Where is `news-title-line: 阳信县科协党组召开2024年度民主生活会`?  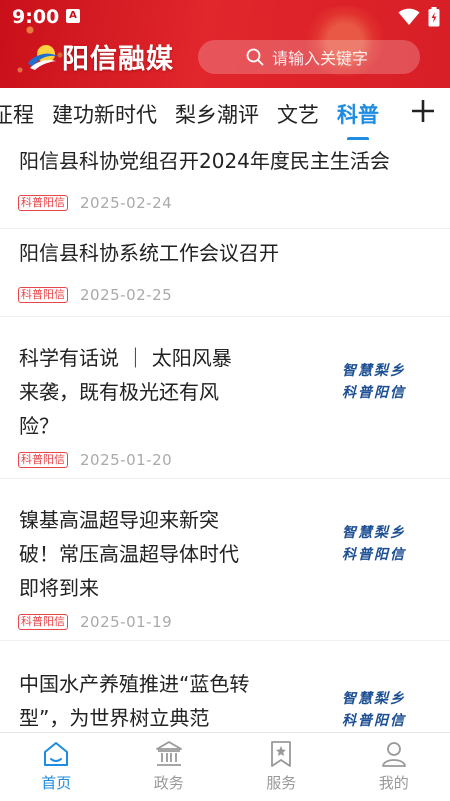
news-title-line: 阳信县科协党组召开2024年度民主生活会 is located at coordinates (204, 161).